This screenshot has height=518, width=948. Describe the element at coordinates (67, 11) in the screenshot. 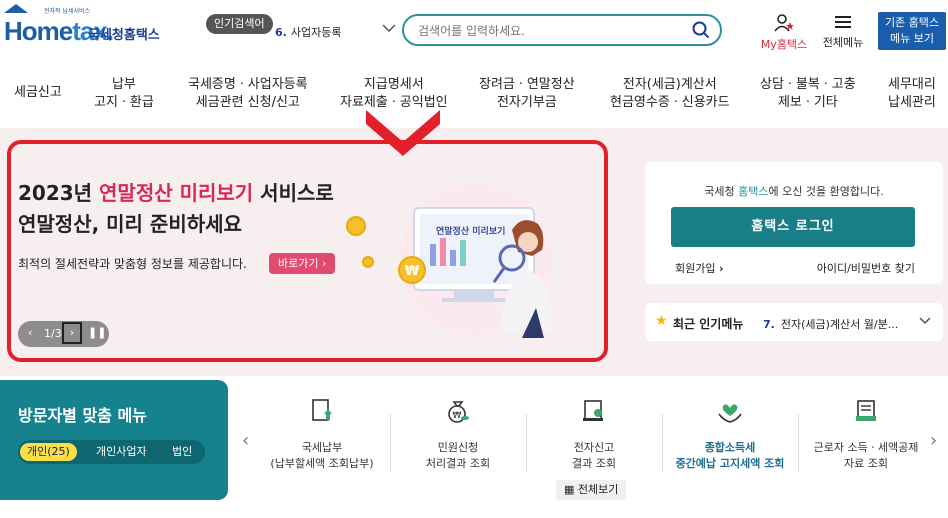

I see `logo-tagline: 전자적 납세서비스` at that location.